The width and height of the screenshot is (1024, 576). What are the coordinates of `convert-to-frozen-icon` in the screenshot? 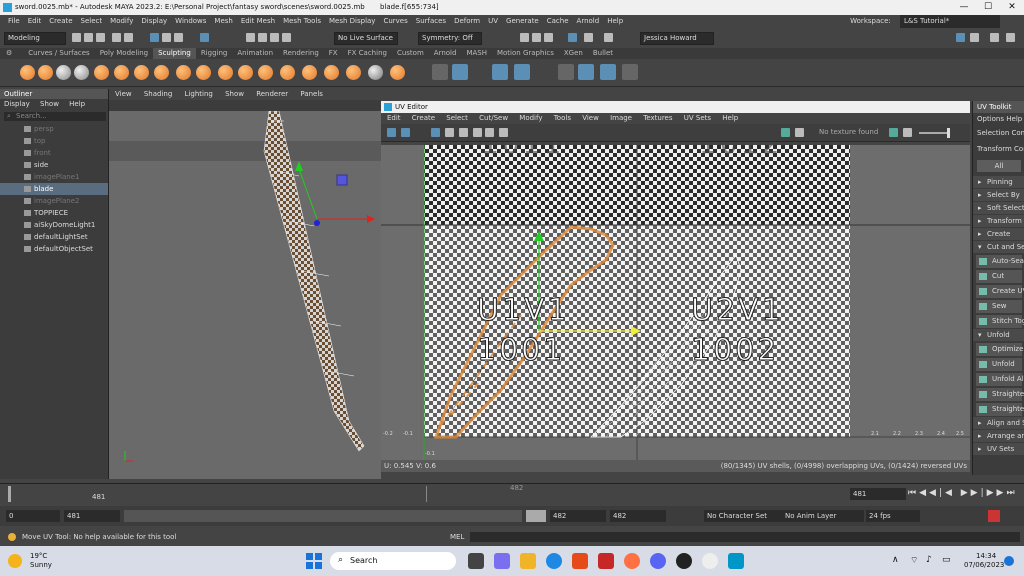 It's located at (397, 72).